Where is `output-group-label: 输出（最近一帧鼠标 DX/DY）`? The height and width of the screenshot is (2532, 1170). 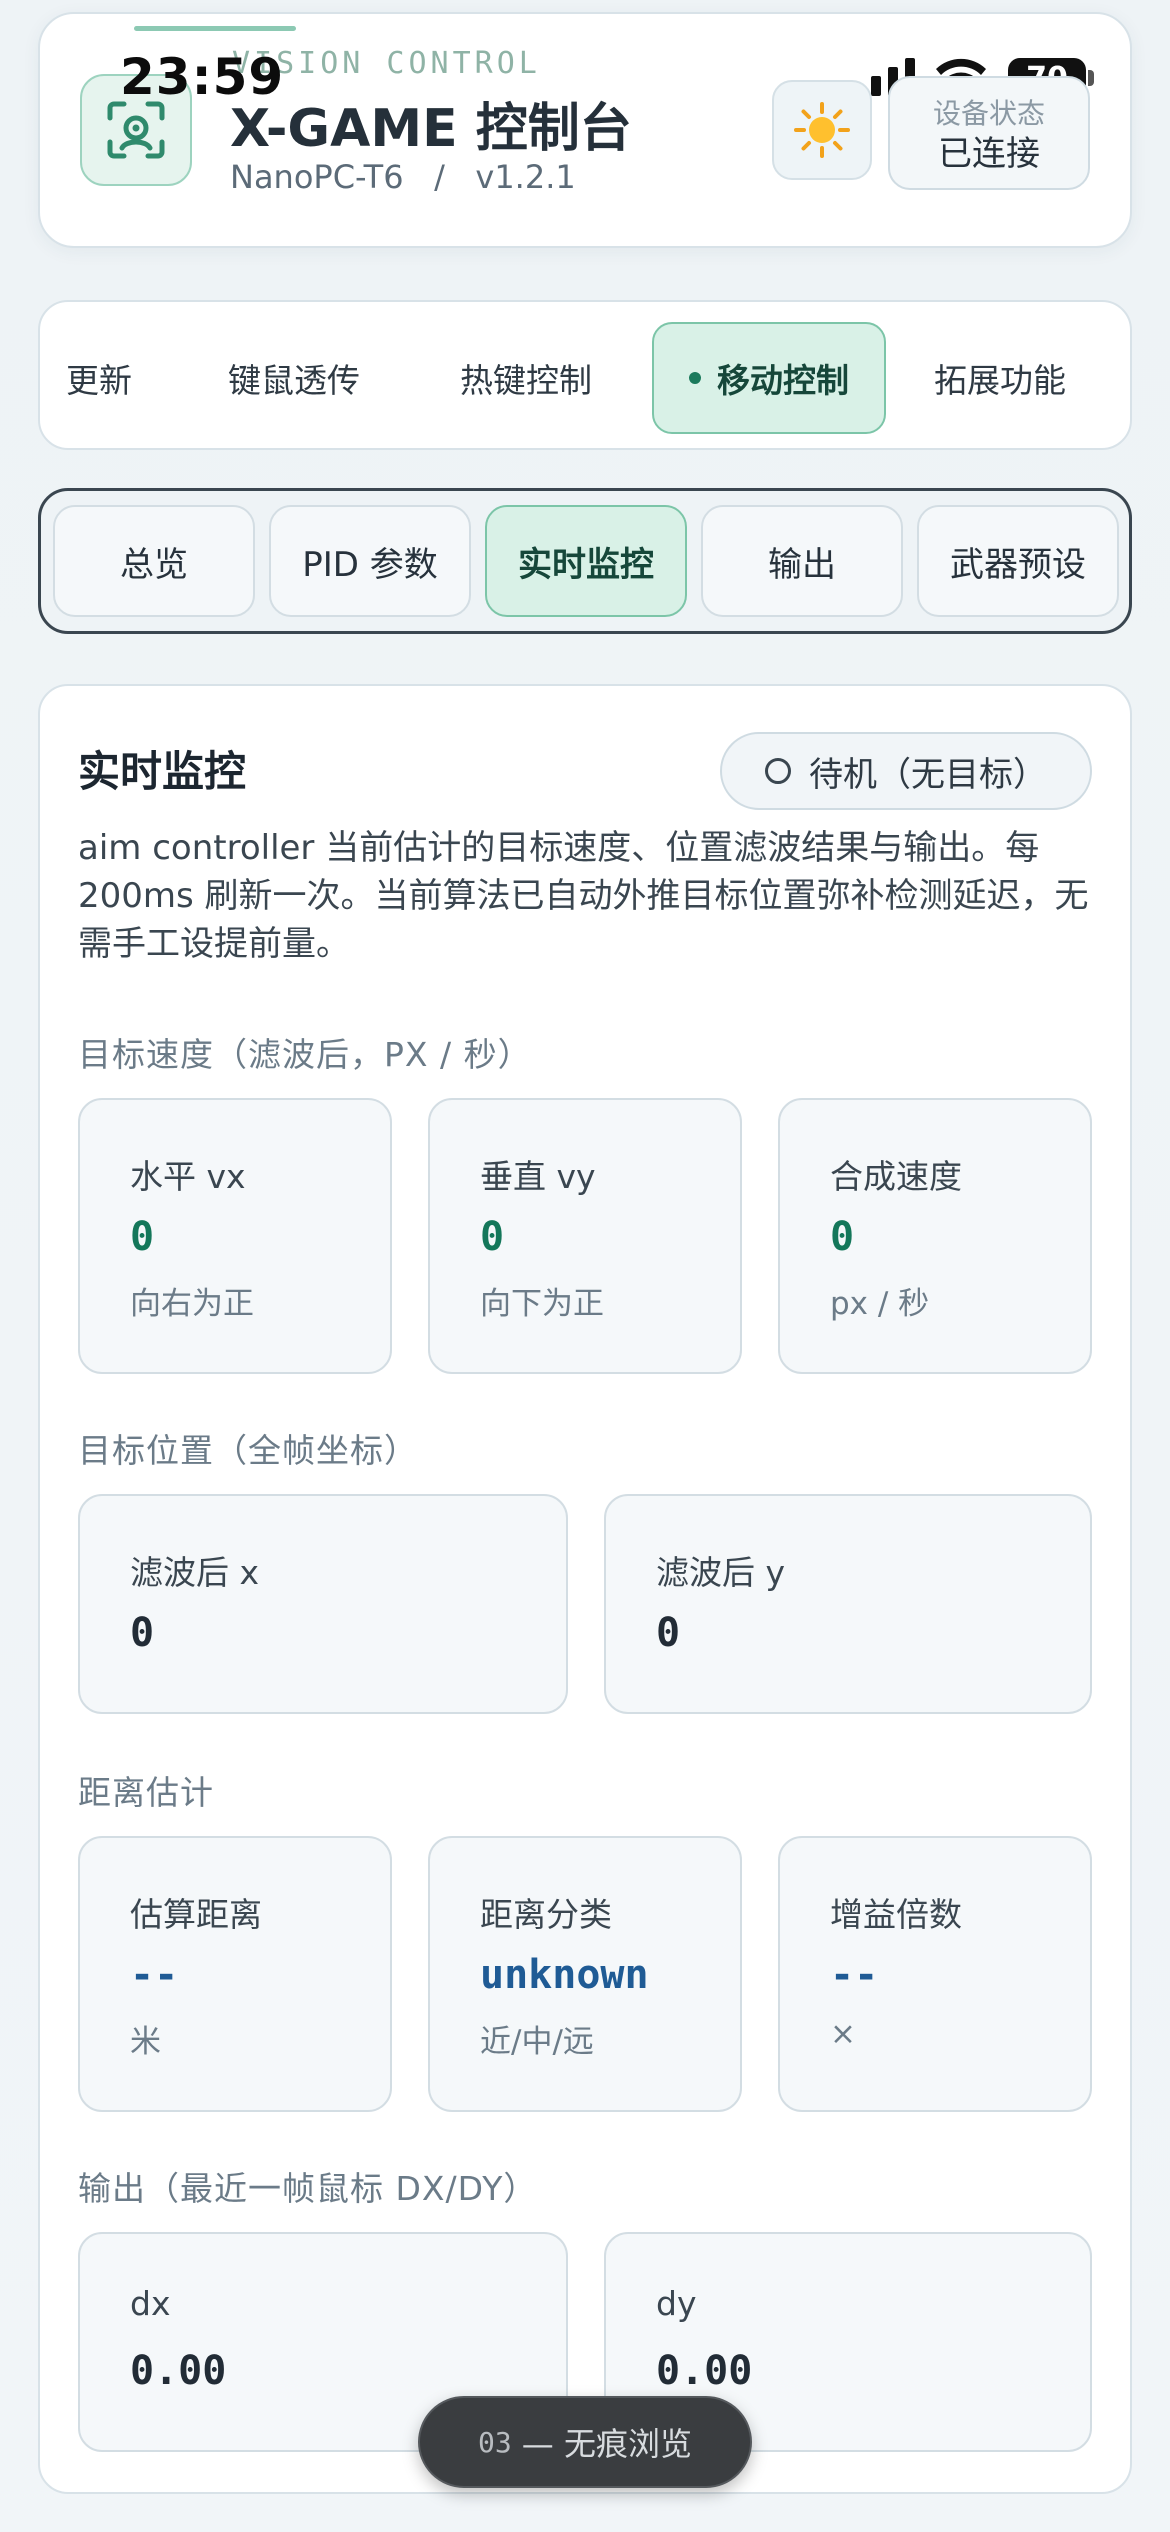 output-group-label: 输出（最近一帧鼠标 DX/DY） is located at coordinates (308, 2188).